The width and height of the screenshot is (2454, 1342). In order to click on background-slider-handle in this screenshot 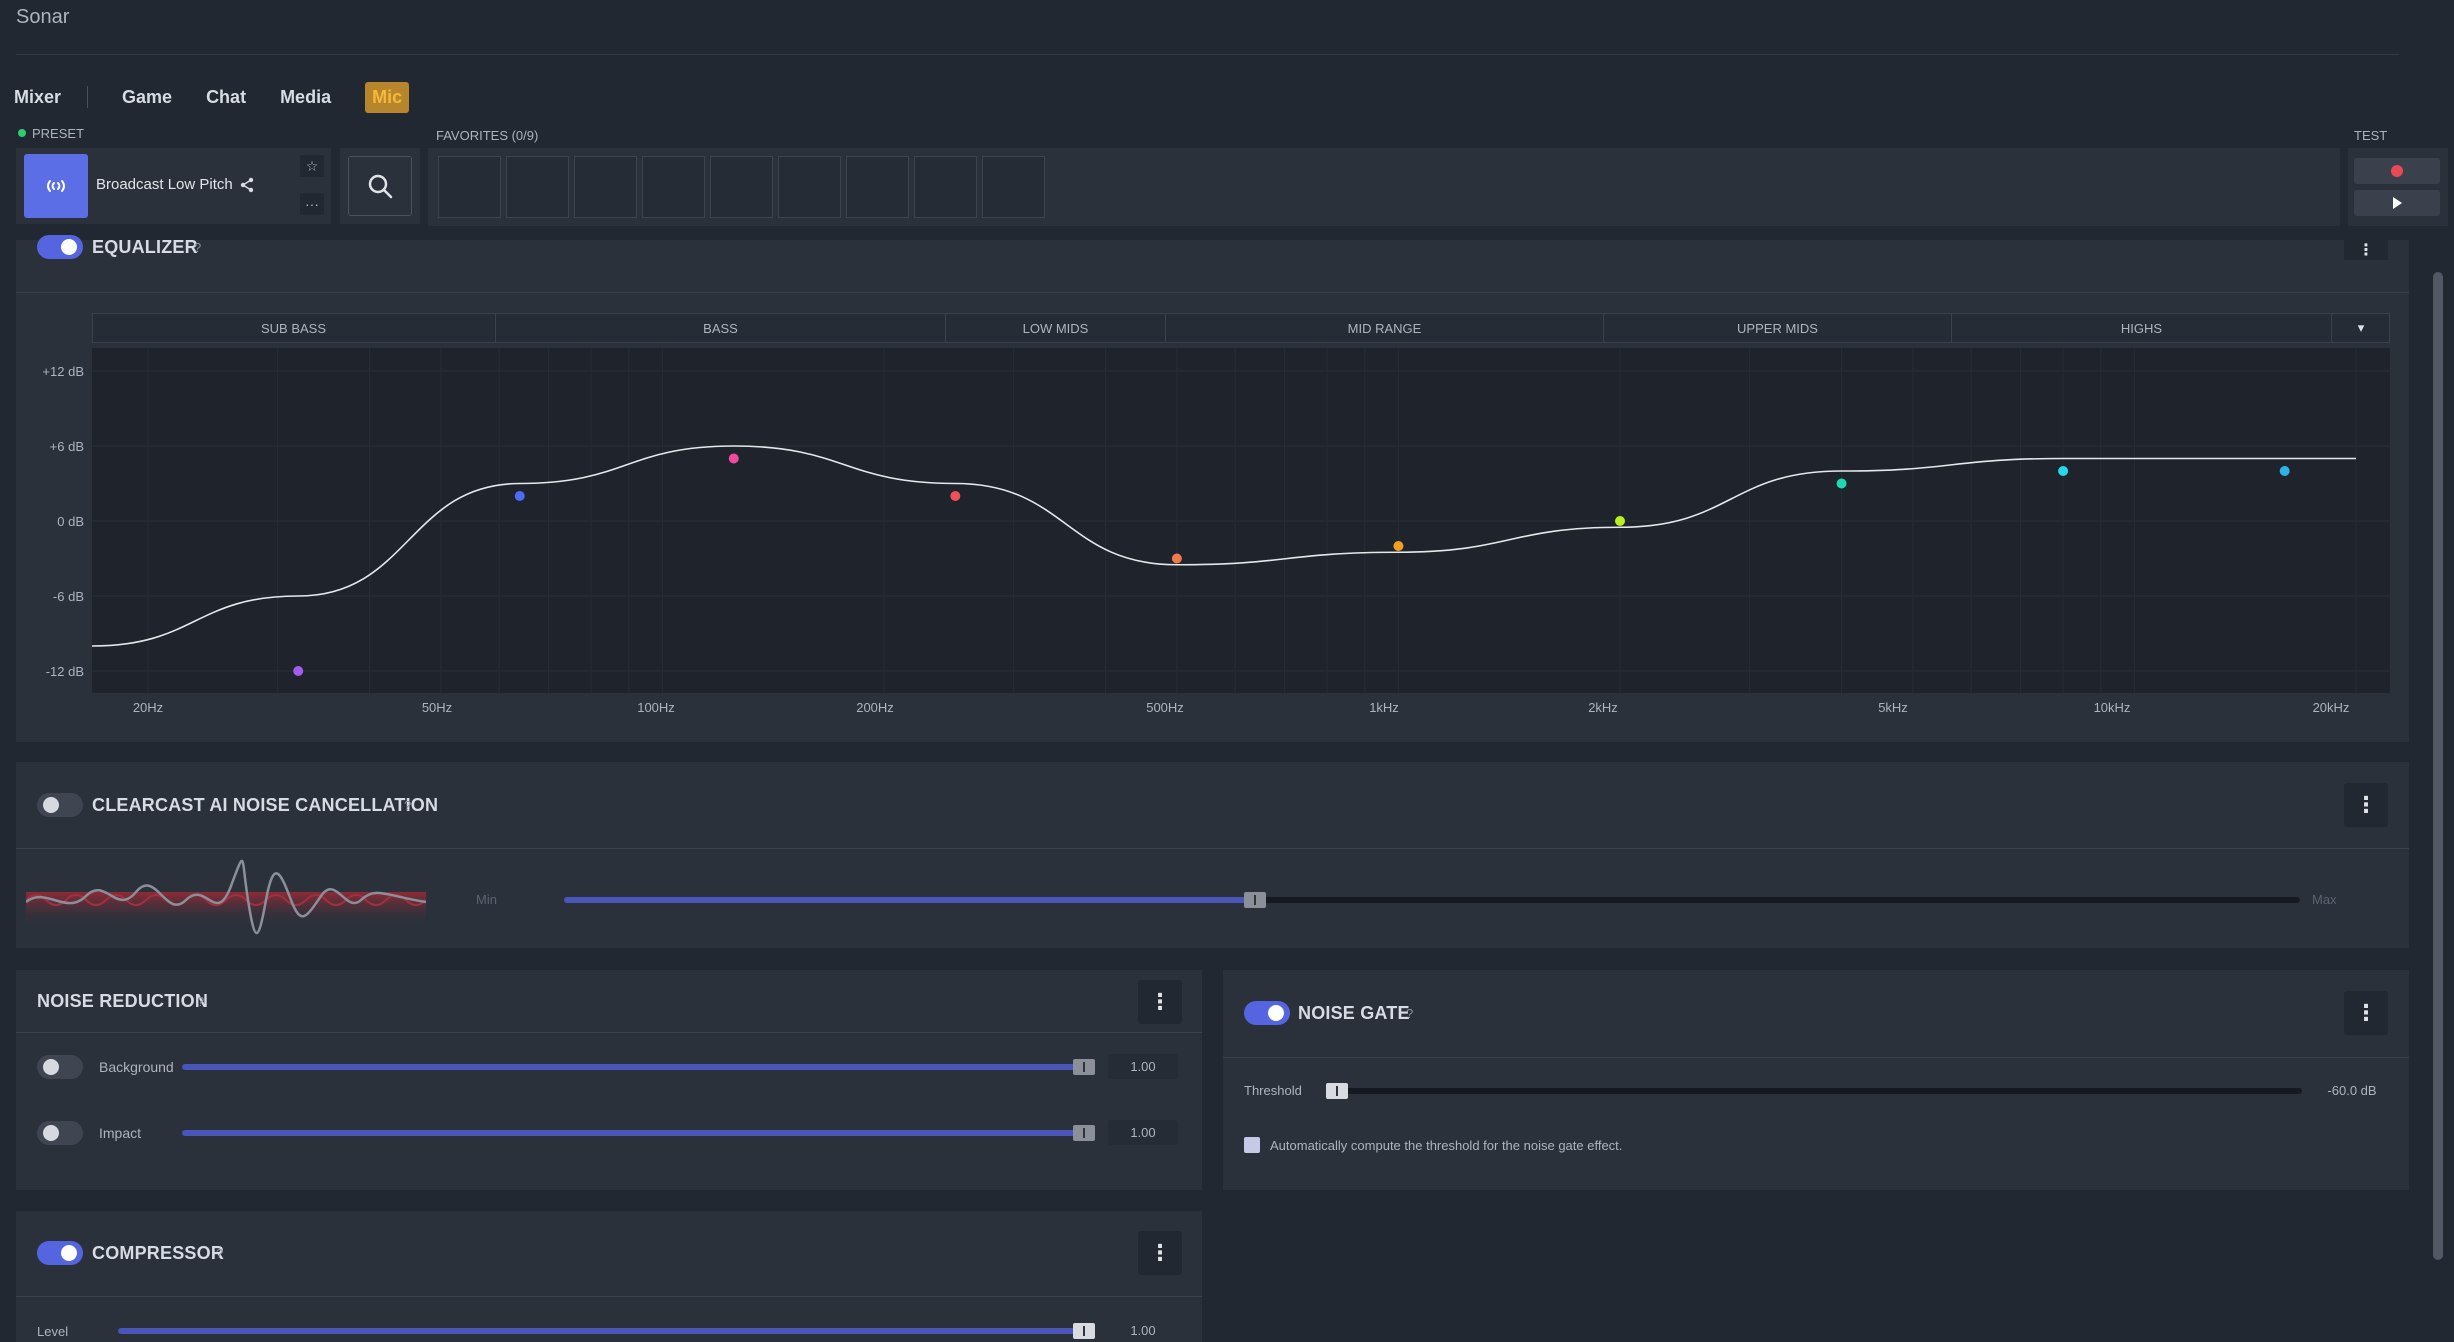, I will do `click(1084, 1067)`.